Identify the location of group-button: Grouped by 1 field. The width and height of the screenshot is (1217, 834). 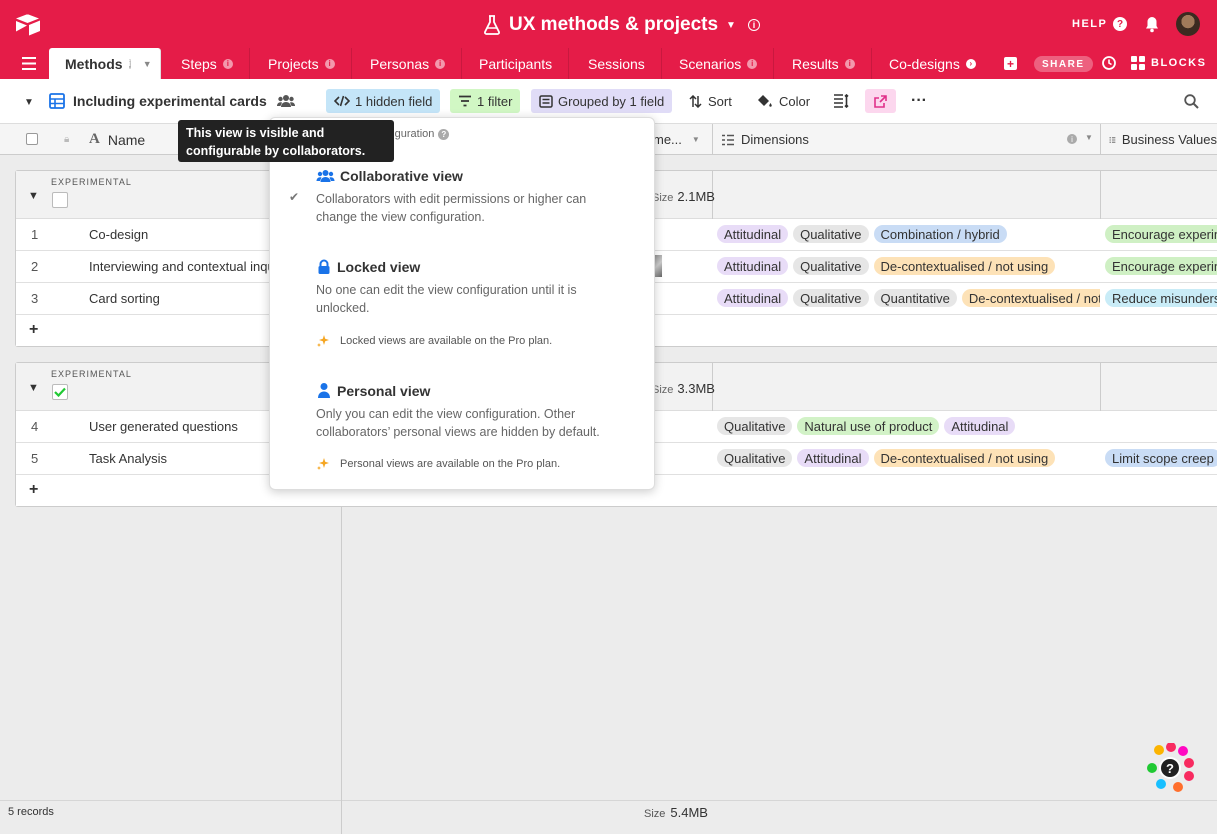
(602, 101).